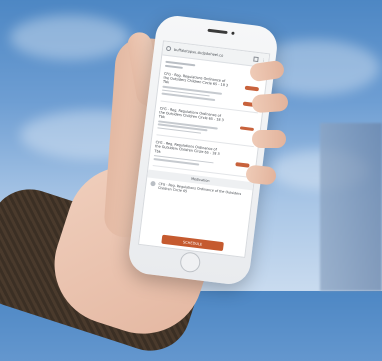 This screenshot has height=361, width=382. I want to click on cloud, so click(70, 37).